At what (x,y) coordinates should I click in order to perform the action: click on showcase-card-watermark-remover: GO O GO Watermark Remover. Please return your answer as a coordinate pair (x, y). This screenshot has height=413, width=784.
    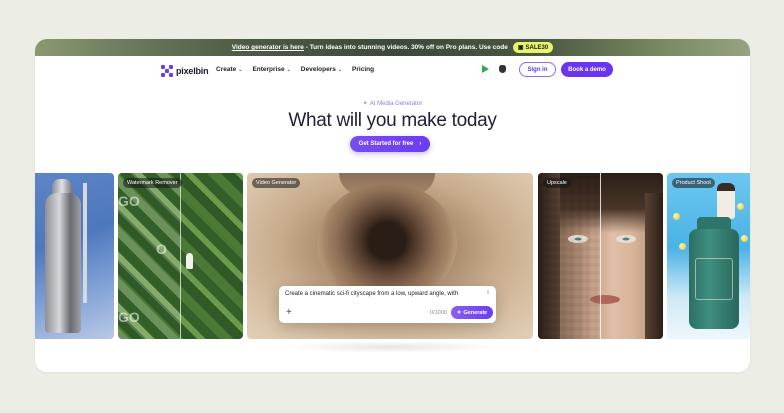
    Looking at the image, I should click on (180, 256).